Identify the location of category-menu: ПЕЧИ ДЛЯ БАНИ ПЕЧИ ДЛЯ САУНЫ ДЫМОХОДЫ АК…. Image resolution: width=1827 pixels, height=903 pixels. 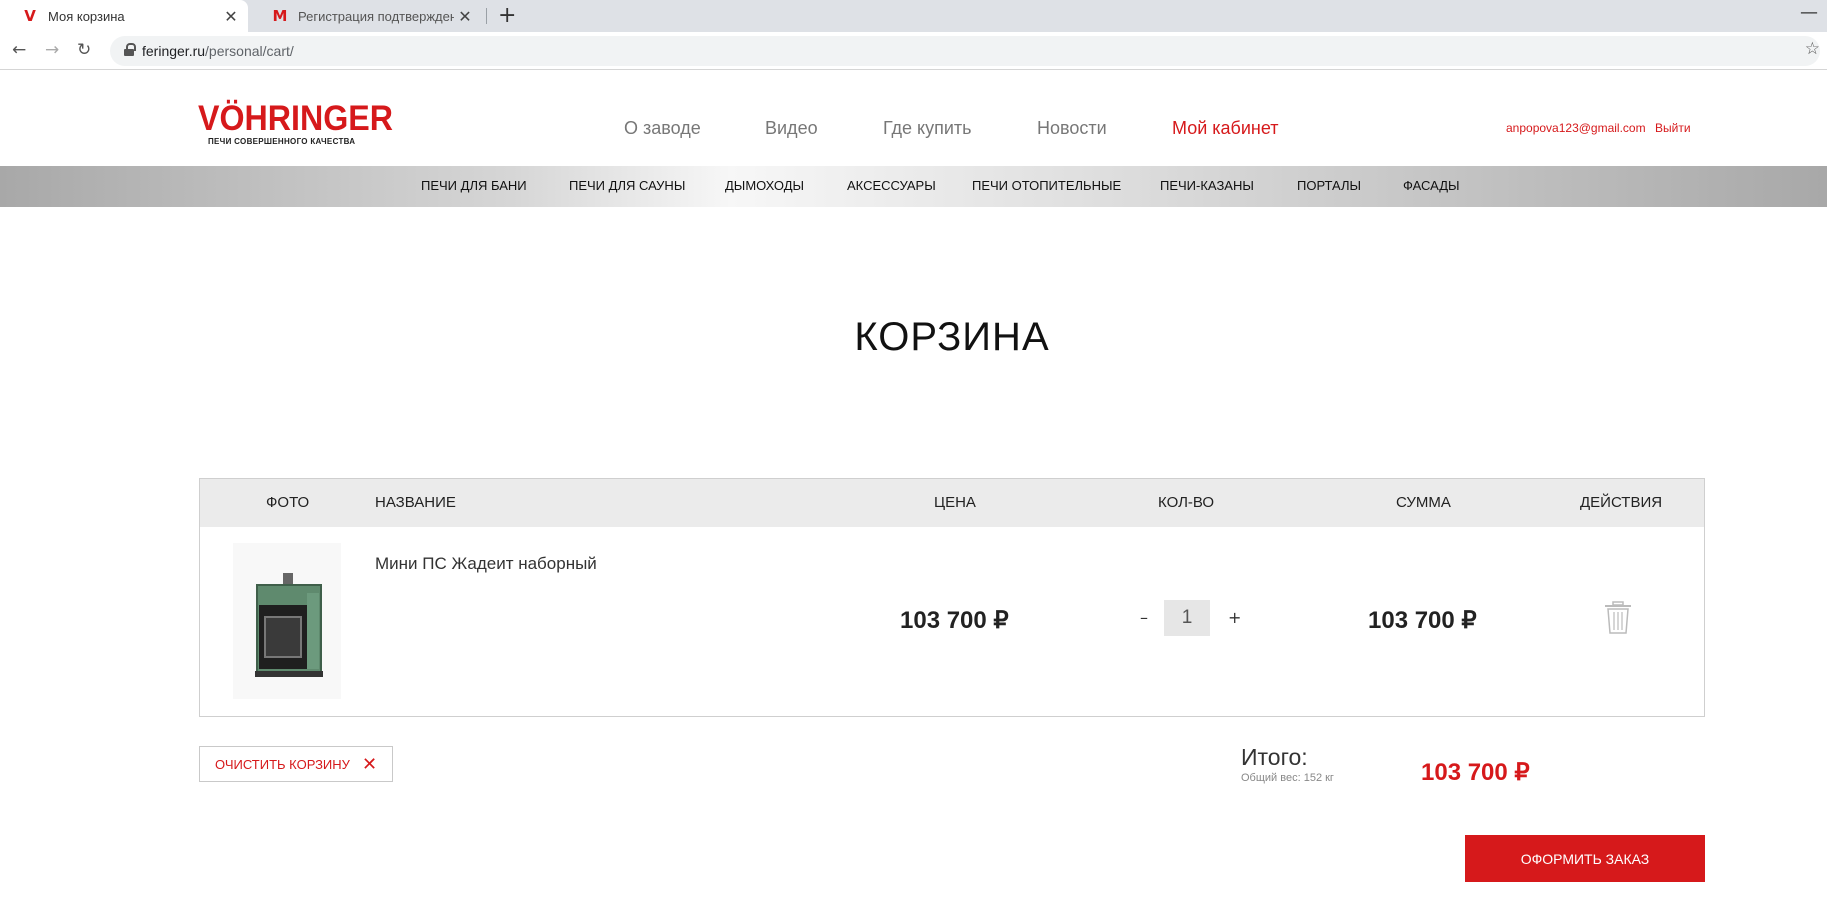
(913, 186).